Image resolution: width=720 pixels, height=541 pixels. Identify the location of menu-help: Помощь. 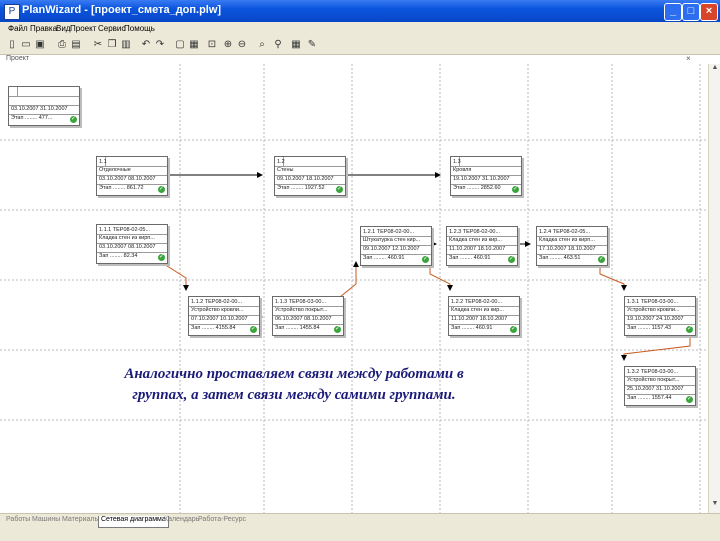
(139, 28).